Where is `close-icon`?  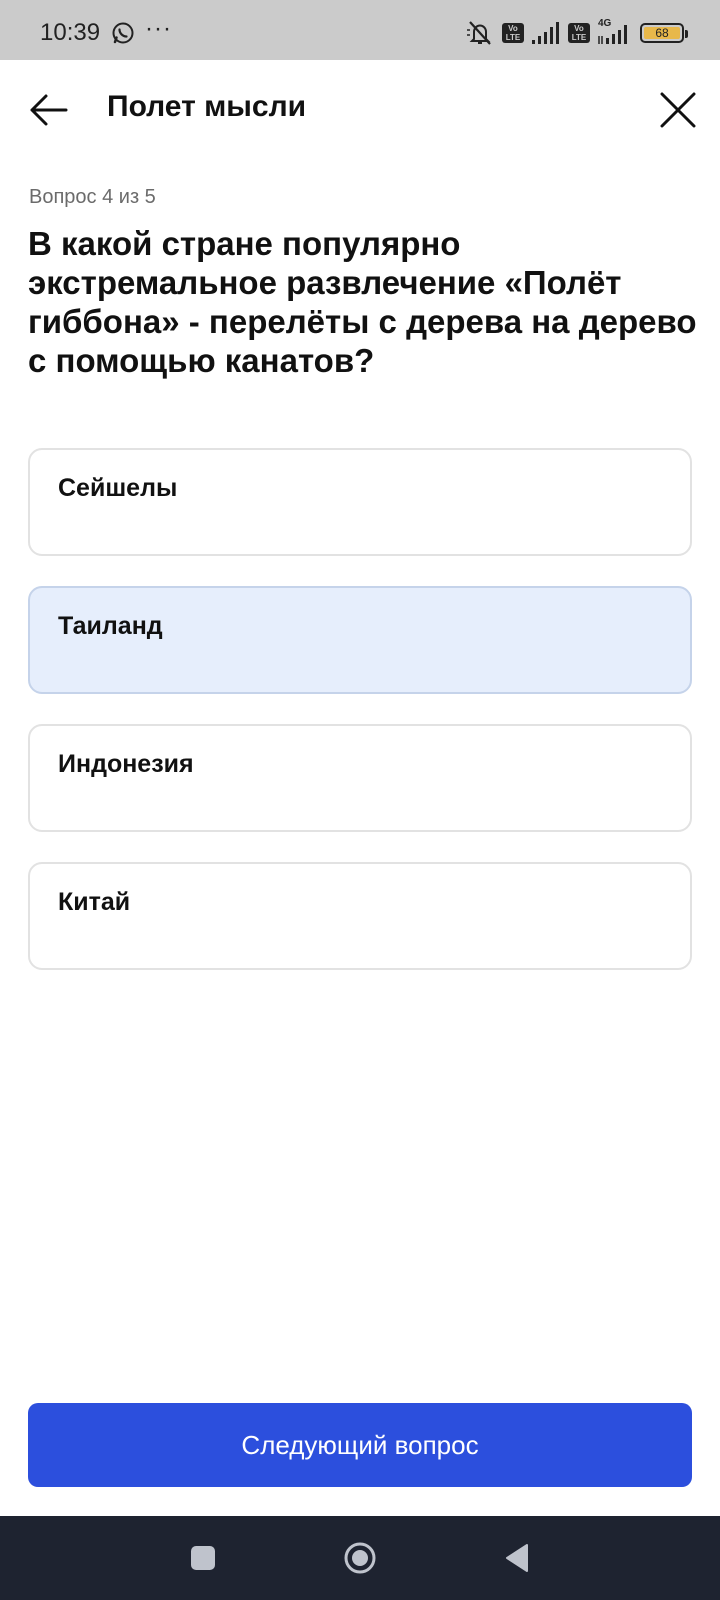
close-icon is located at coordinates (678, 110).